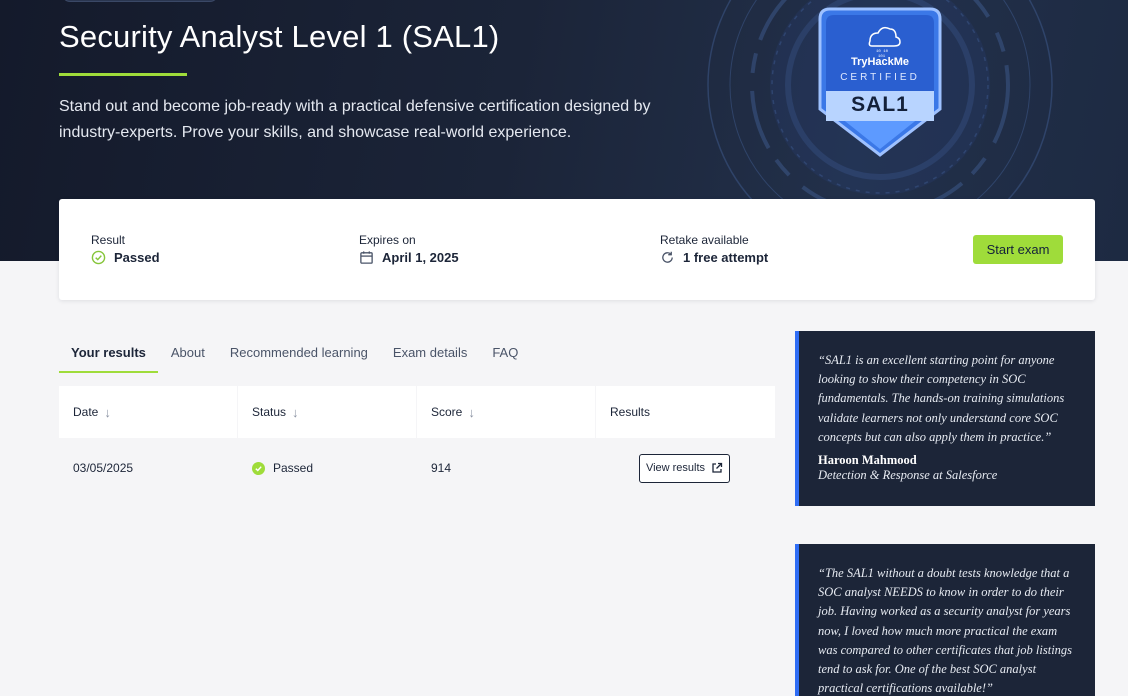 This screenshot has width=1128, height=696. What do you see at coordinates (108, 353) in the screenshot?
I see `tab-your-results: Your results` at bounding box center [108, 353].